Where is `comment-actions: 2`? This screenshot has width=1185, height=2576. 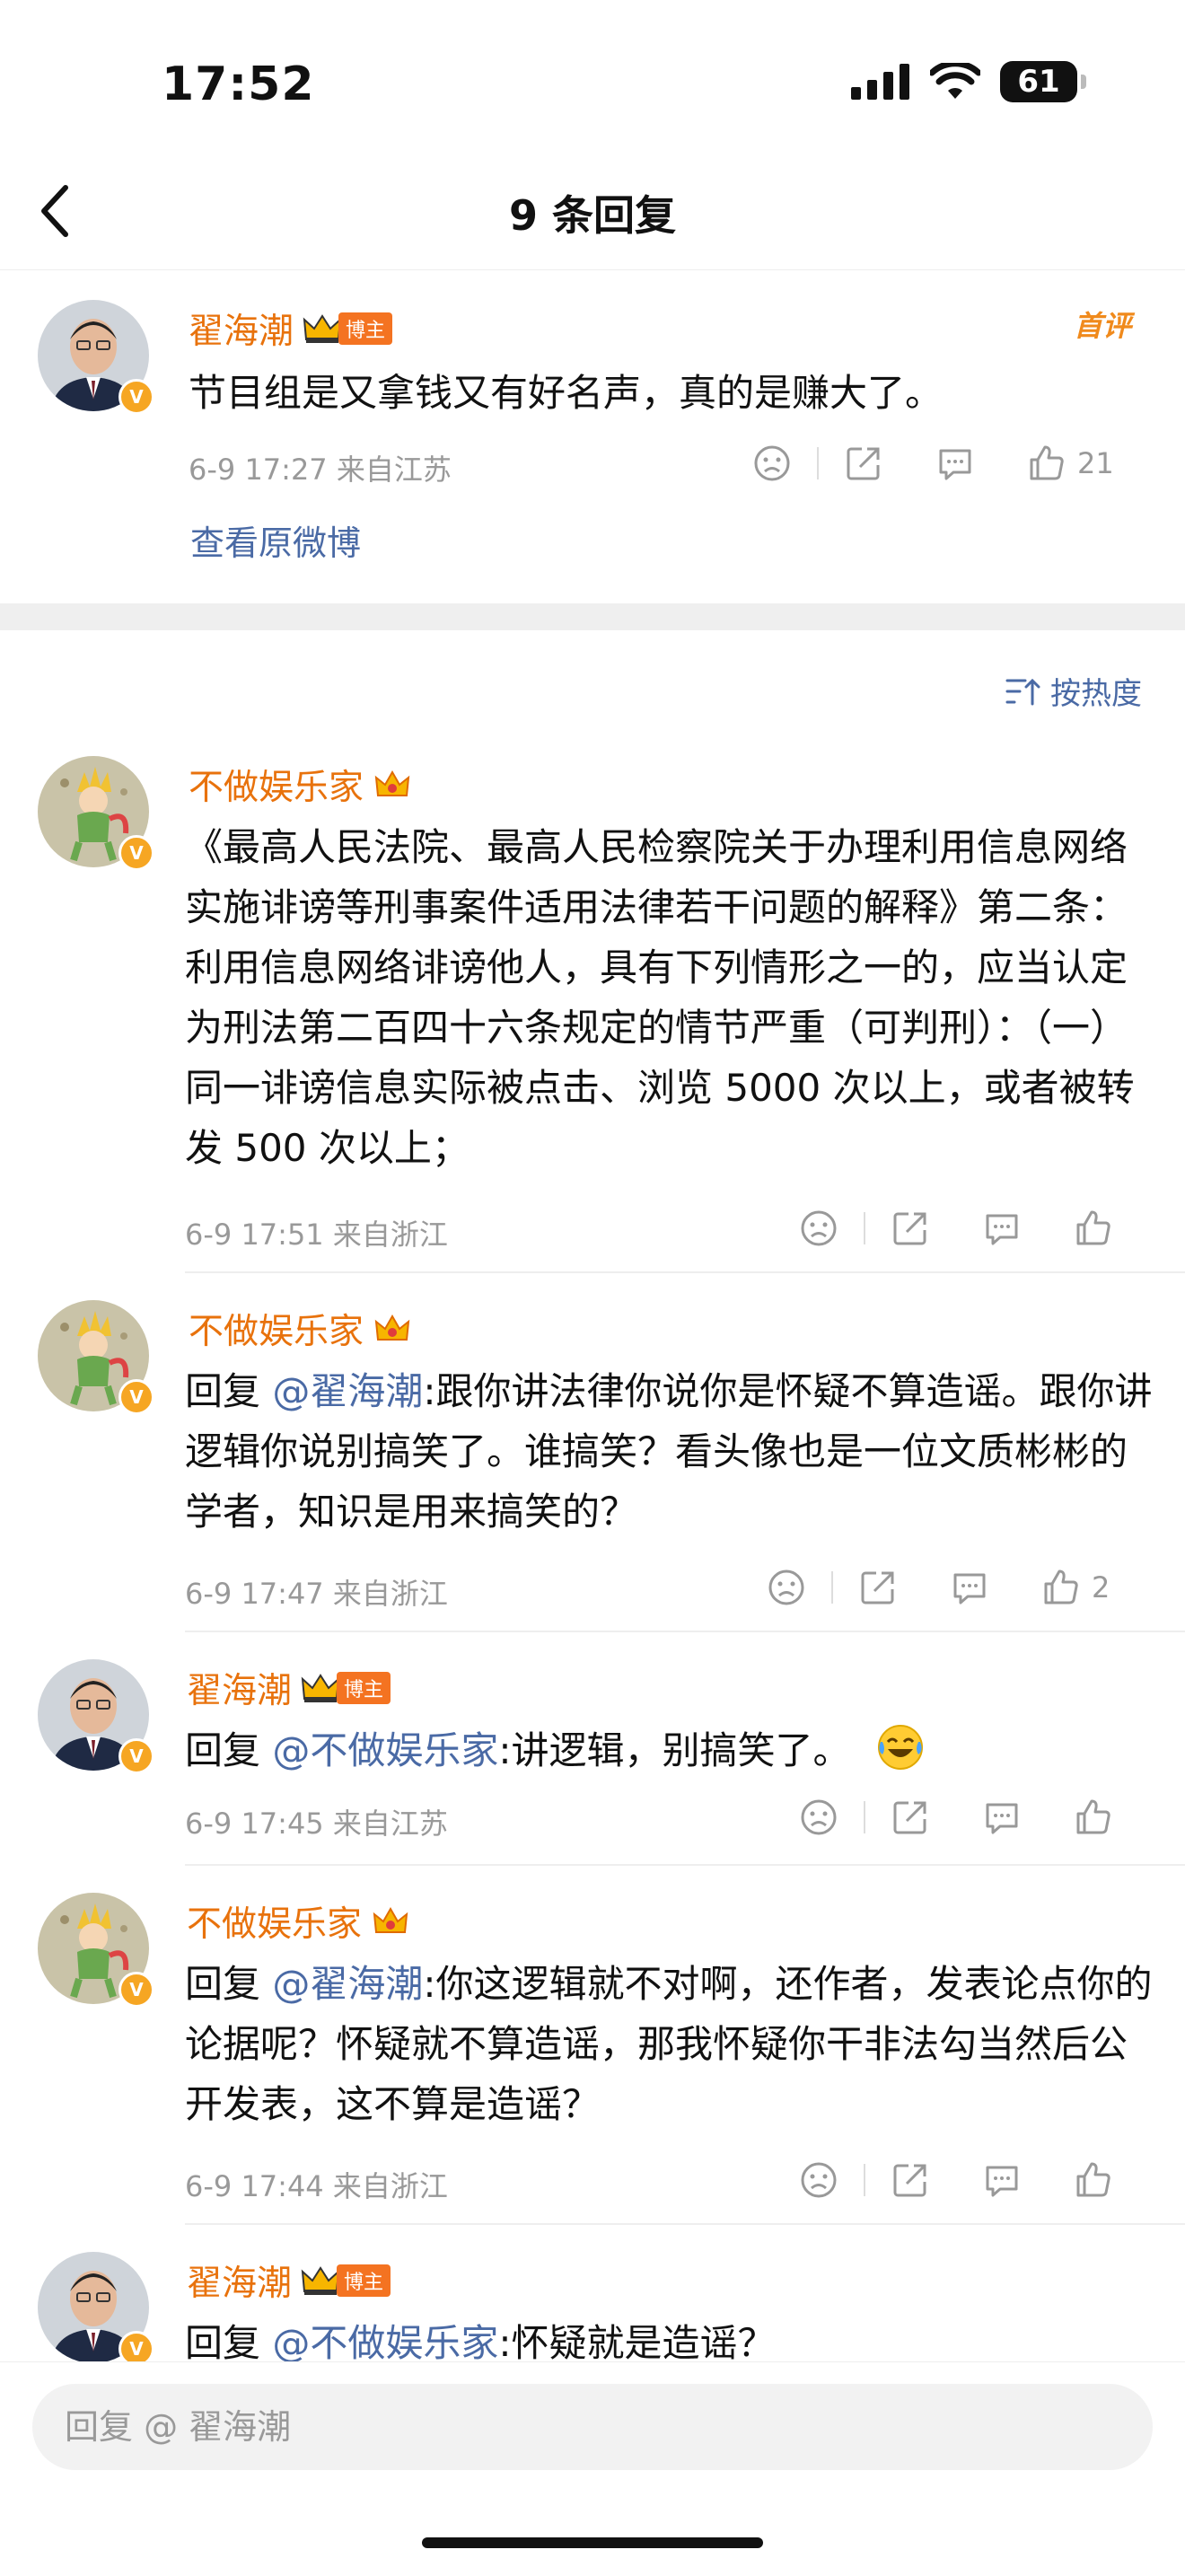
comment-actions: 2 is located at coordinates (938, 1587).